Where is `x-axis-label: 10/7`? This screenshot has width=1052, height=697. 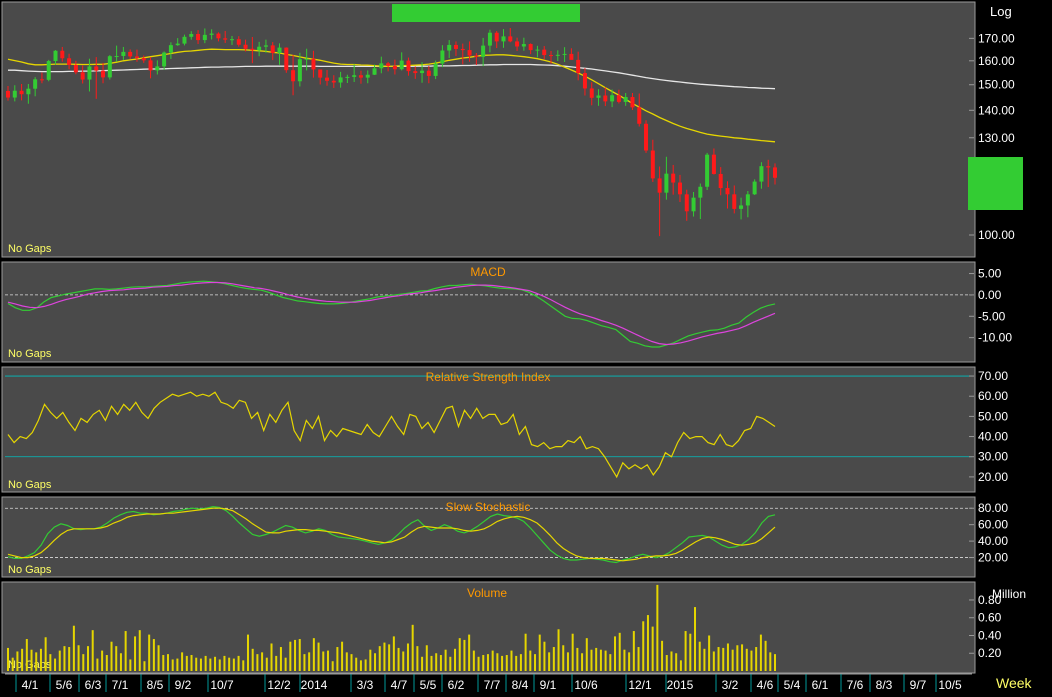
x-axis-label: 10/7 is located at coordinates (222, 685).